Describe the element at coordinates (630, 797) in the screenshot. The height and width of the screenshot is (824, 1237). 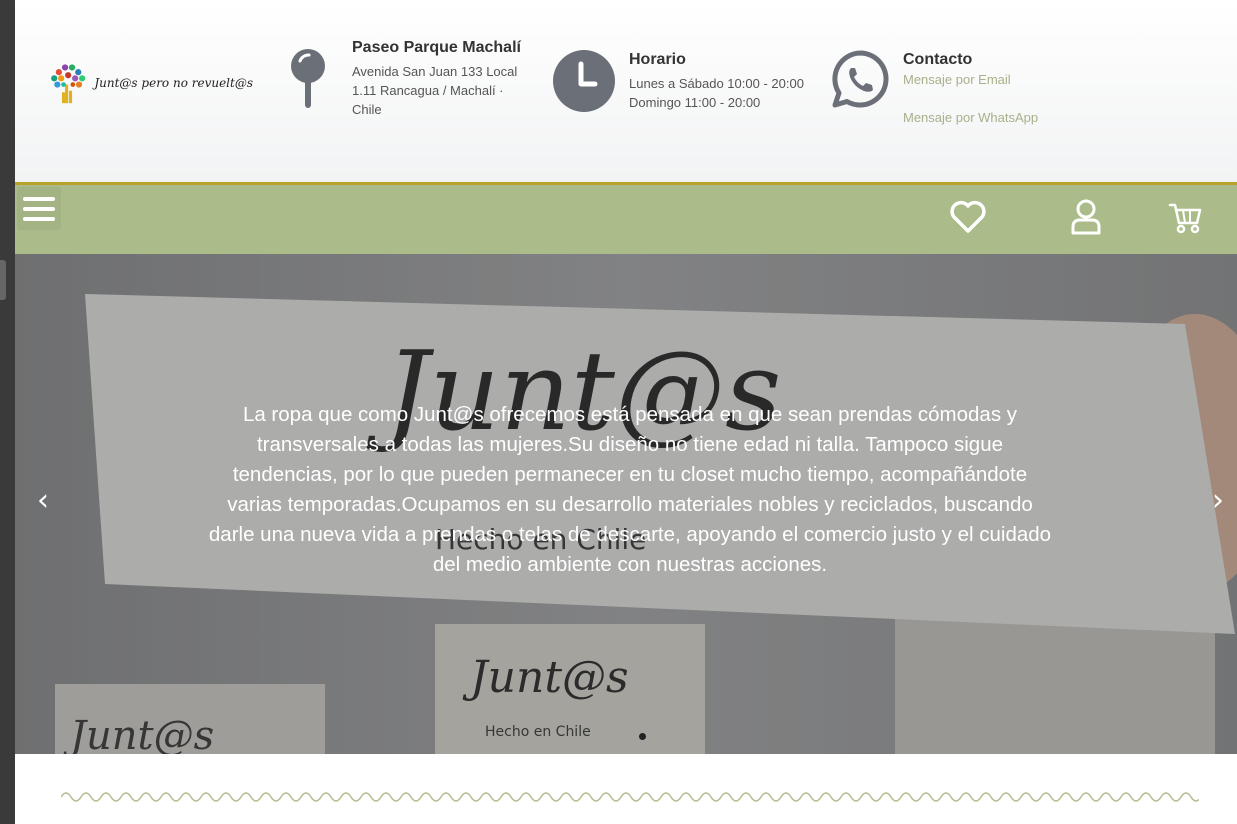
I see `wavy-divider` at that location.